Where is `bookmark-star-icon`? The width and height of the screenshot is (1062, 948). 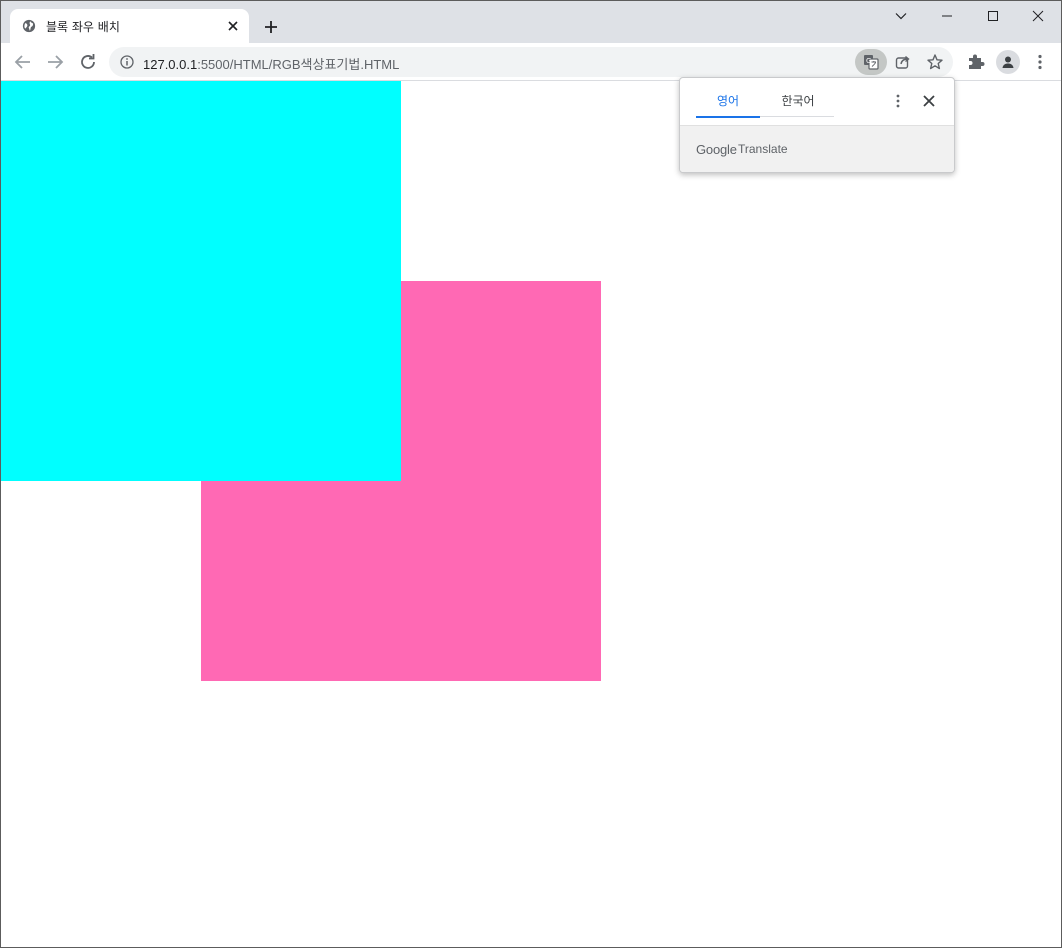 bookmark-star-icon is located at coordinates (935, 62).